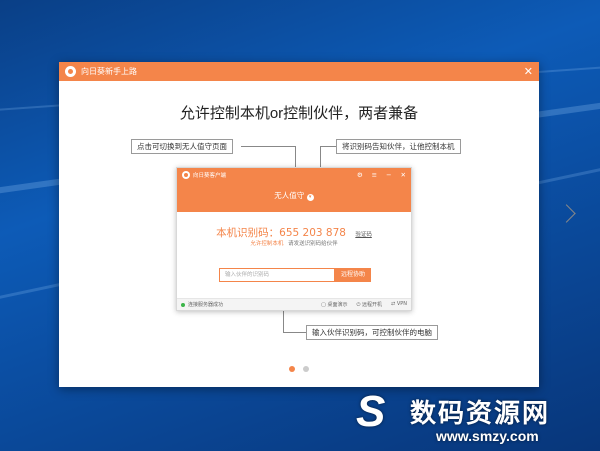  What do you see at coordinates (294, 175) in the screenshot?
I see `client-titlebar: 向日葵客户端 ⚙ ≡ − ✕` at bounding box center [294, 175].